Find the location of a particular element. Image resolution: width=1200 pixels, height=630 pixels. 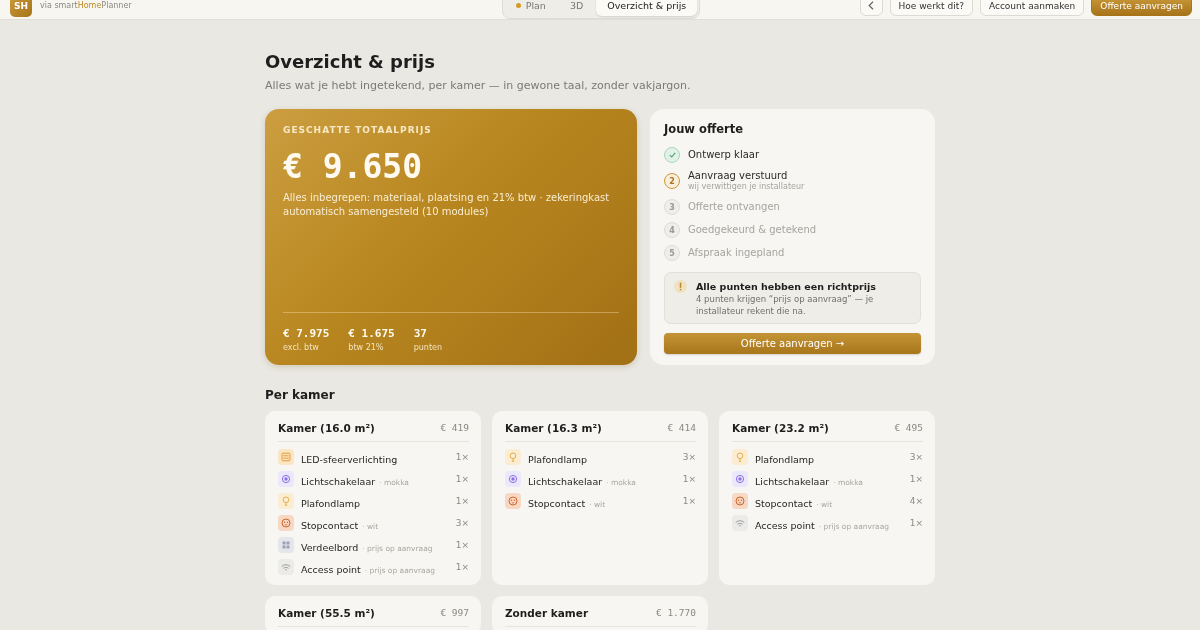

notice-text: 4 punten krijgen “prijs op aanvraag” — je installateur rekent die na. is located at coordinates (785, 305).